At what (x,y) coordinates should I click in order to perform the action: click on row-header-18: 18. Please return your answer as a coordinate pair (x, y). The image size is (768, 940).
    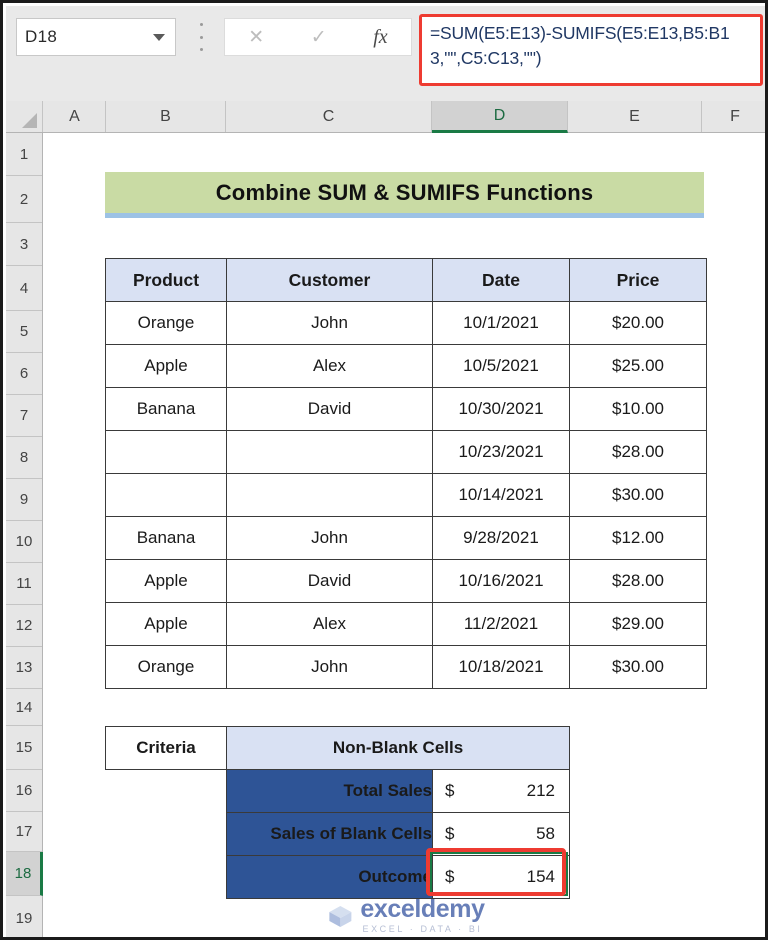
    Looking at the image, I should click on (24, 874).